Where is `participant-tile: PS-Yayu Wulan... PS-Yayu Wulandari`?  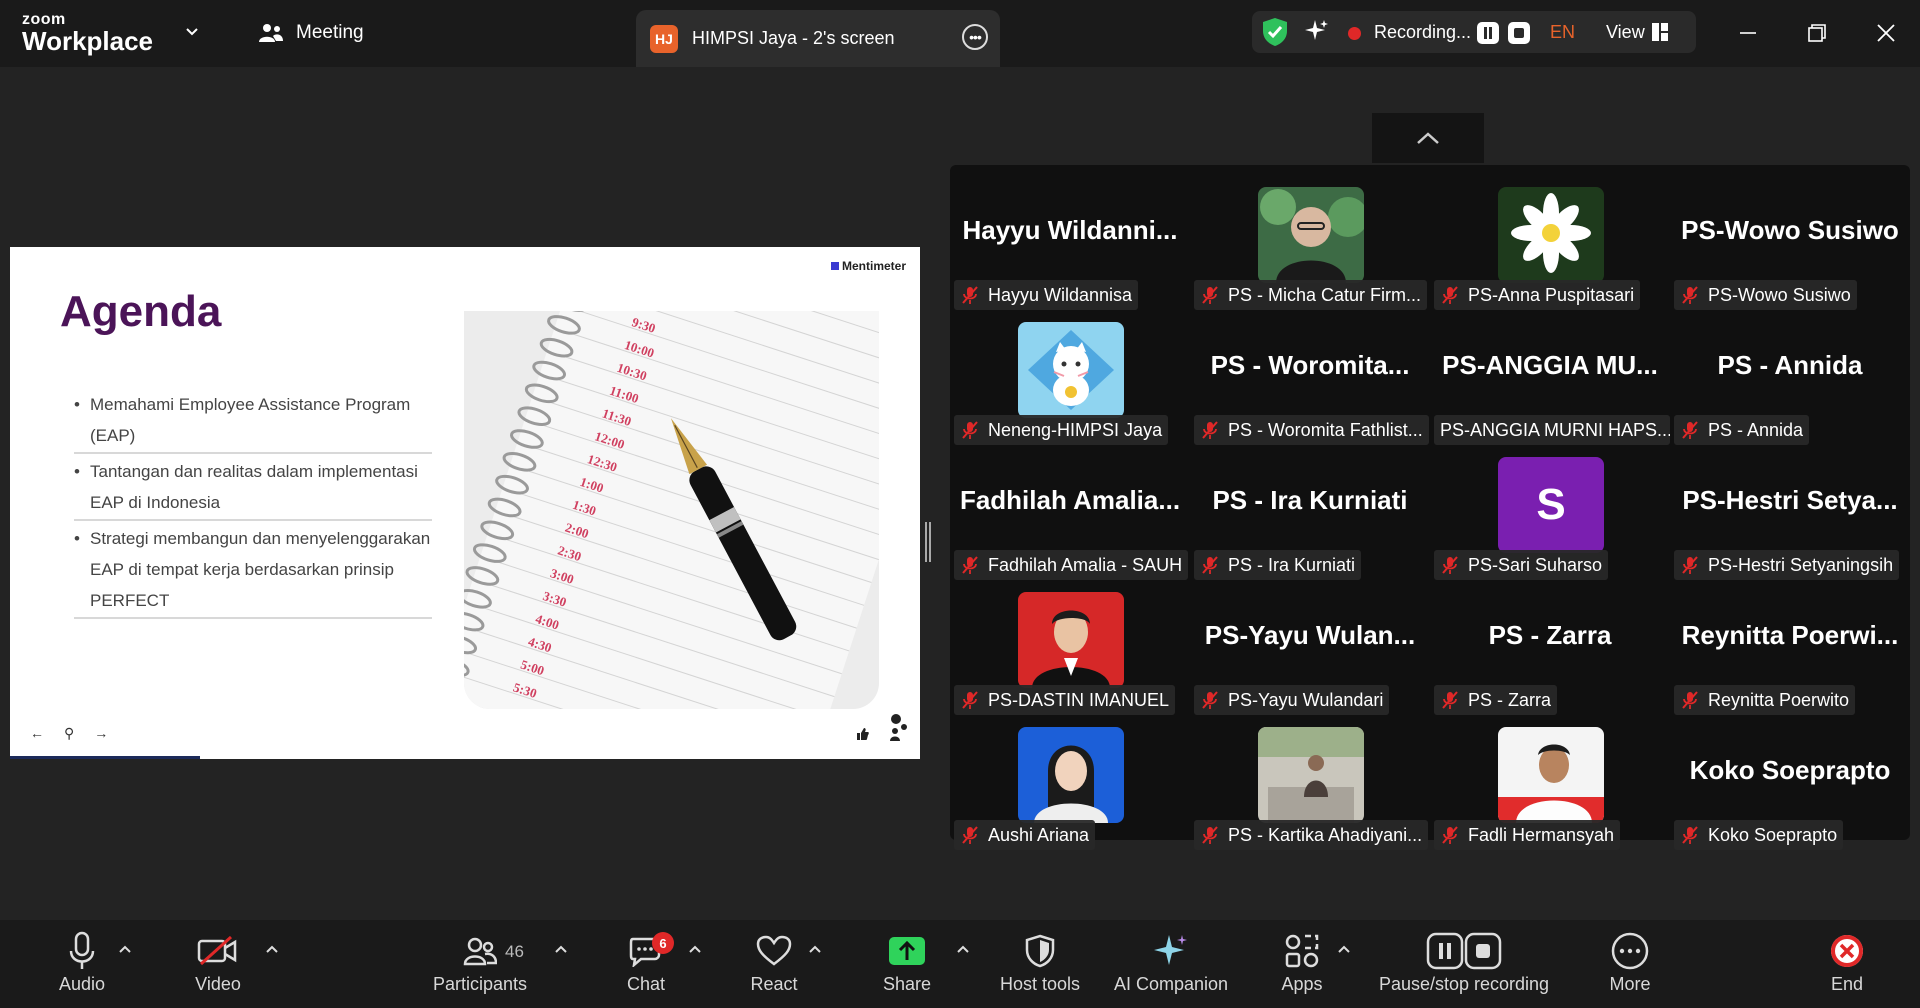
participant-tile: PS-Yayu Wulan... PS-Yayu Wulandari is located at coordinates (1310, 647).